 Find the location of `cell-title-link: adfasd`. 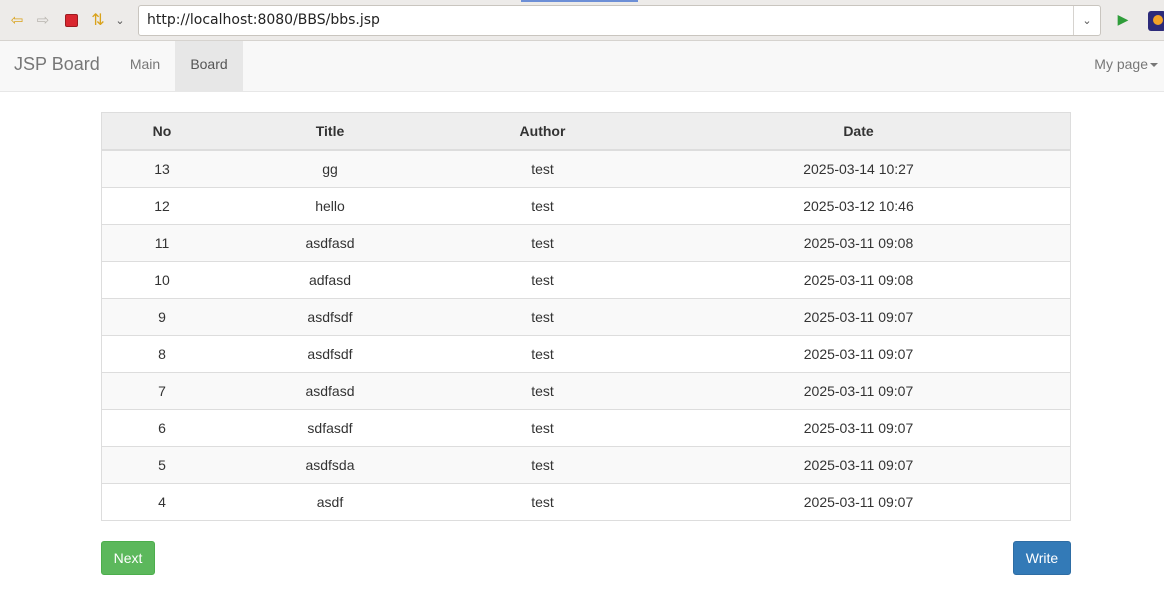

cell-title-link: adfasd is located at coordinates (330, 280).